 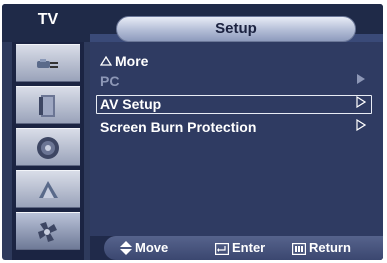 I want to click on button-hint-bar: Move Enter Return, so click(x=236, y=248).